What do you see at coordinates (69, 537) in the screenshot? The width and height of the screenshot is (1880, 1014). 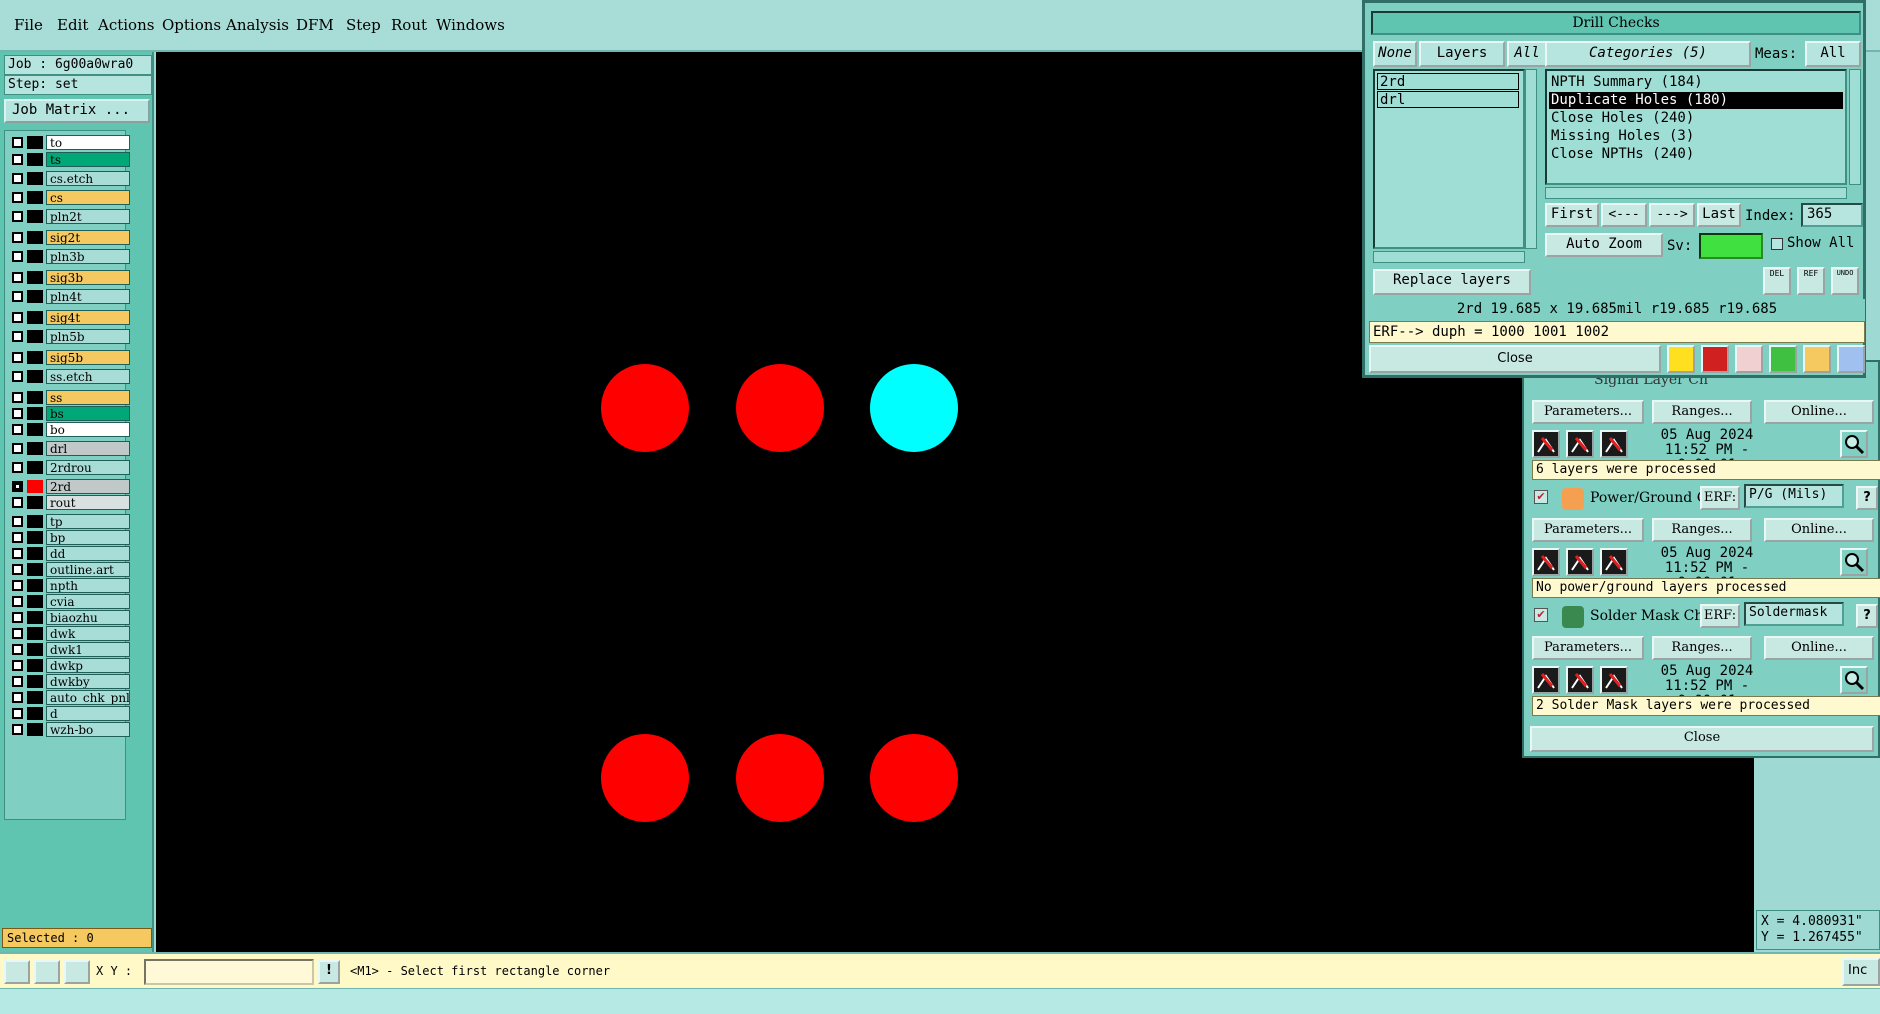 I see `layer-row: bp` at bounding box center [69, 537].